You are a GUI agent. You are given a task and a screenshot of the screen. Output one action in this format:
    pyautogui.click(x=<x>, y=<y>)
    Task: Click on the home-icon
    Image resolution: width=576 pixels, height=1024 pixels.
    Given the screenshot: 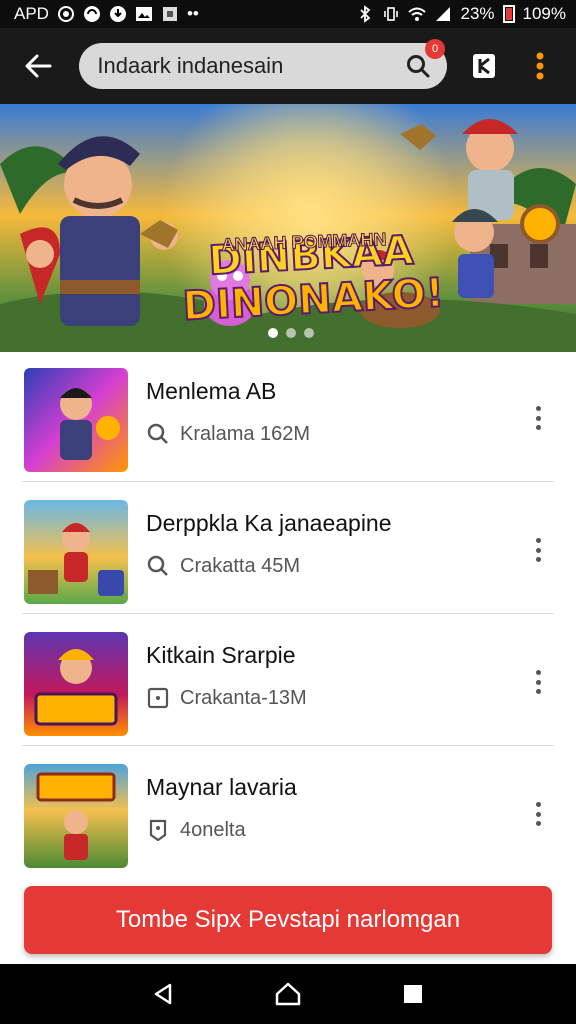 What is the action you would take?
    pyautogui.click(x=288, y=994)
    